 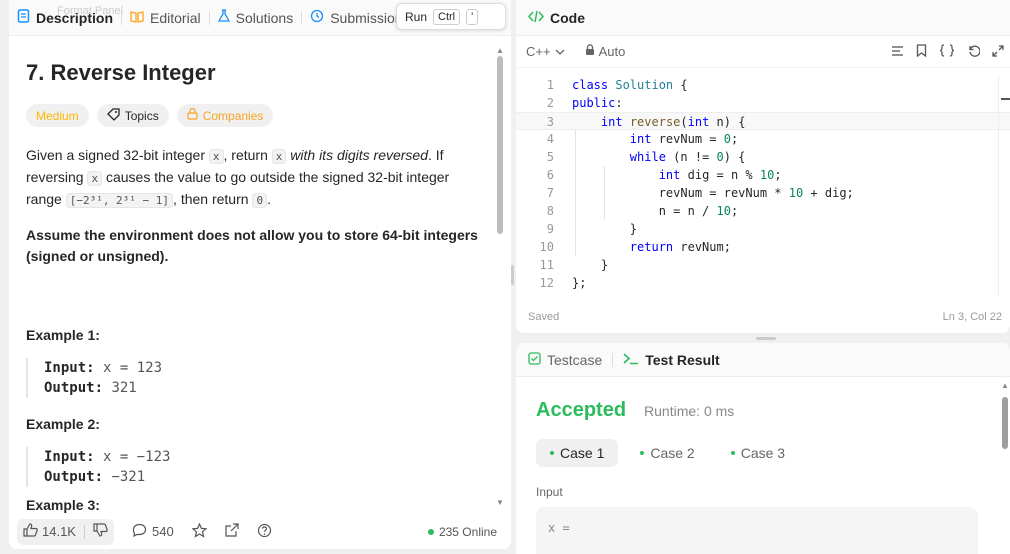 What do you see at coordinates (612, 51) in the screenshot?
I see `auto-label: Auto` at bounding box center [612, 51].